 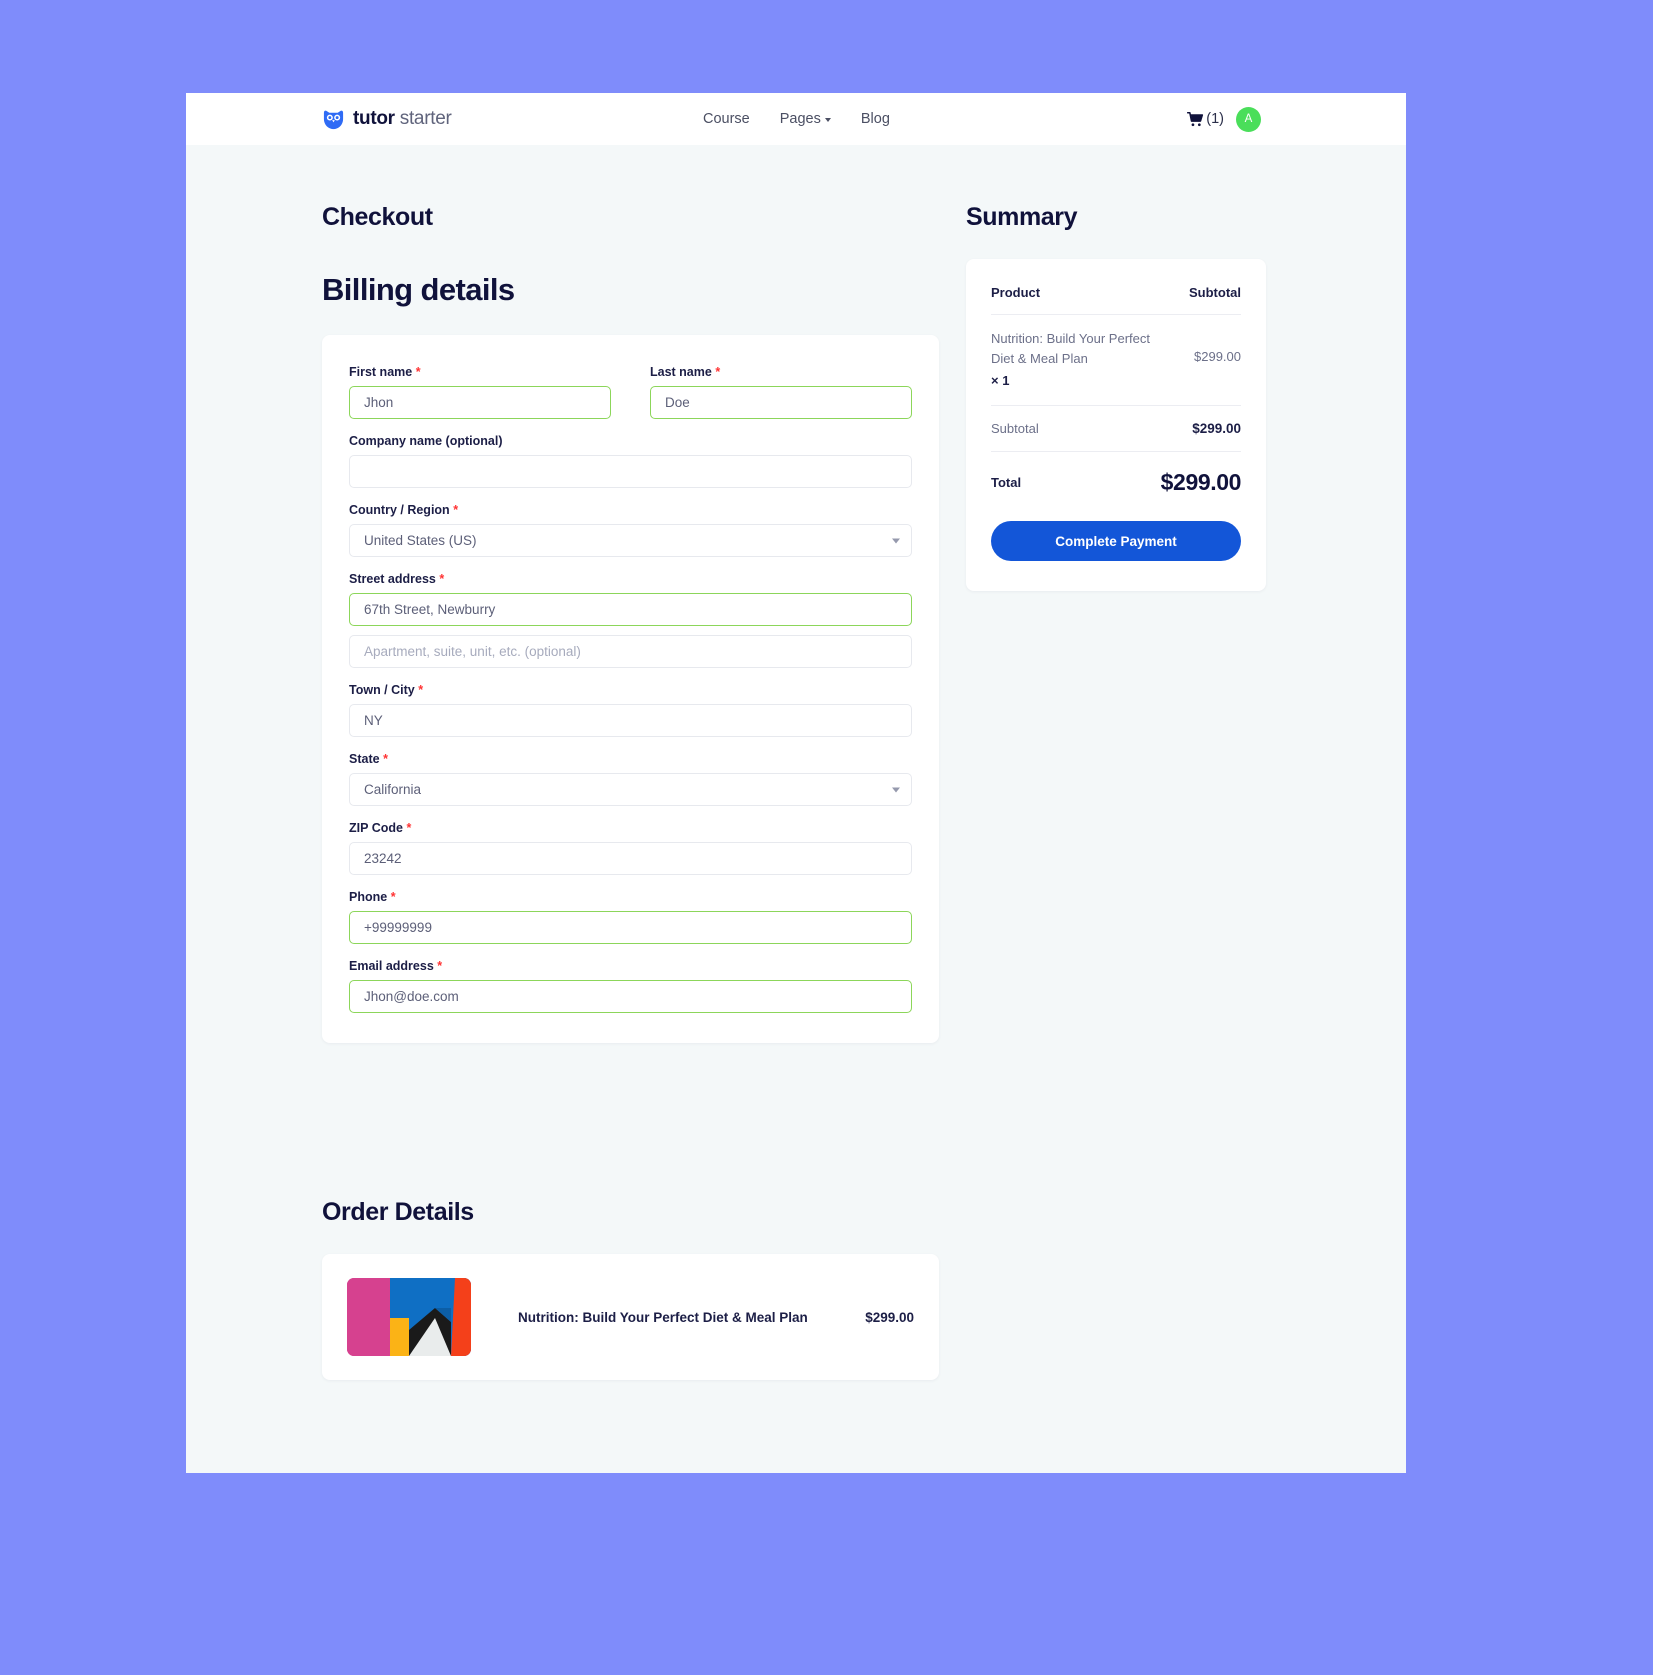 I want to click on summary-total-value: $299.00, so click(x=1201, y=482).